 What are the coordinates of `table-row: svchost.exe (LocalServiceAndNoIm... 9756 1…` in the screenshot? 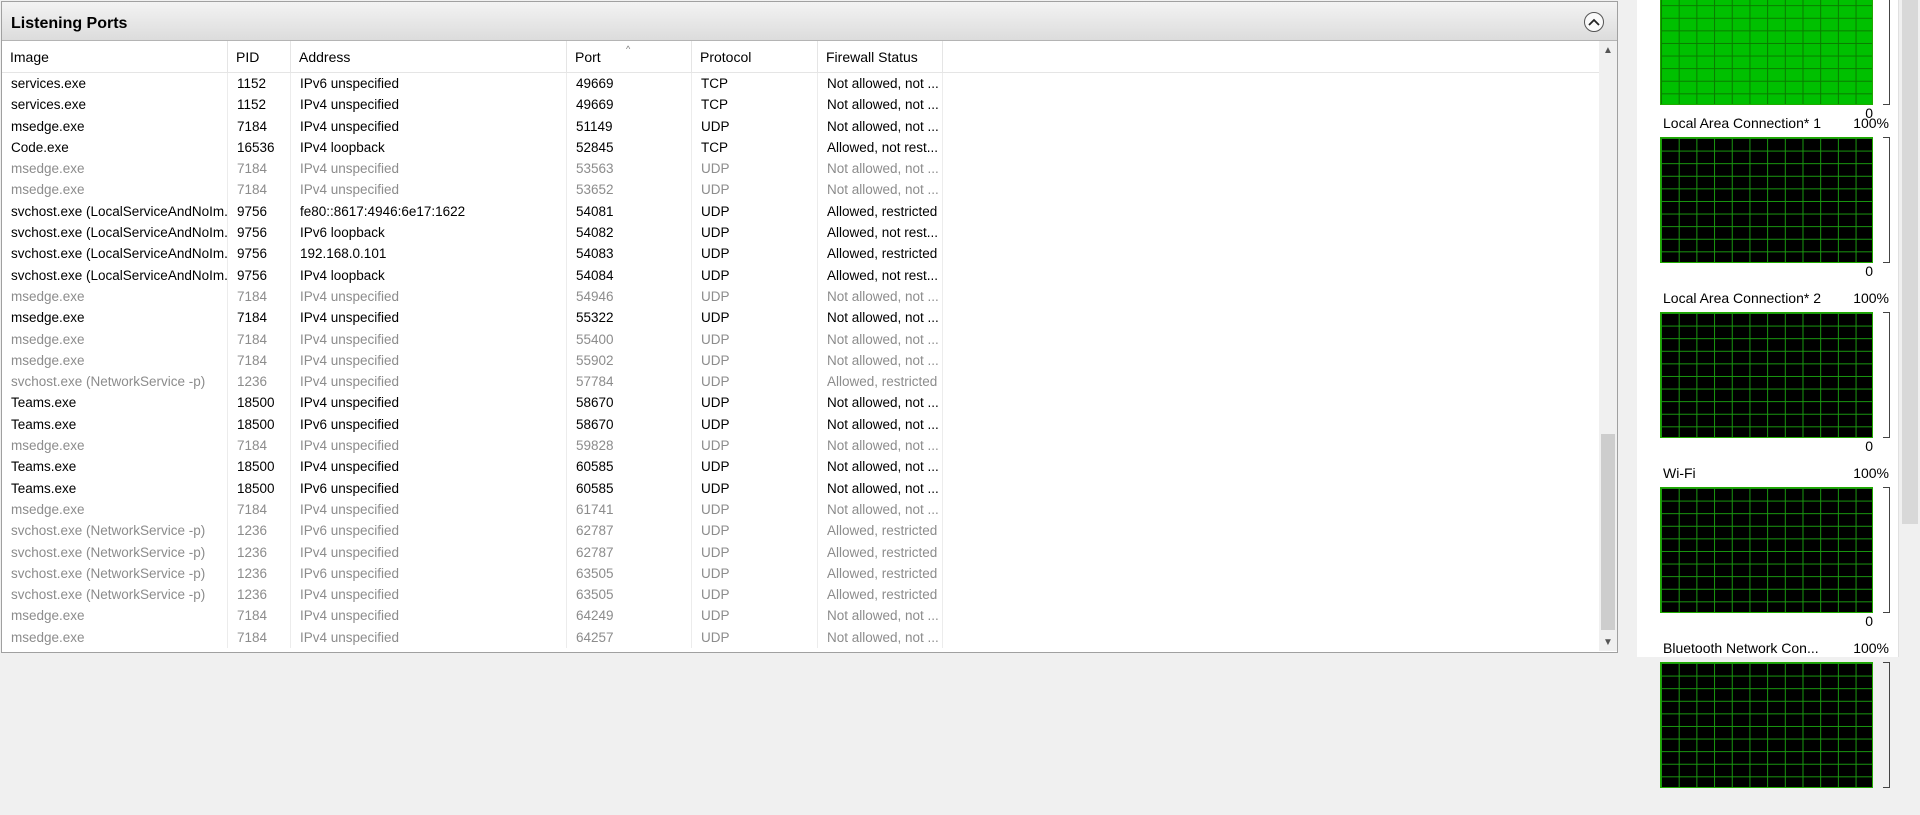 It's located at (800, 254).